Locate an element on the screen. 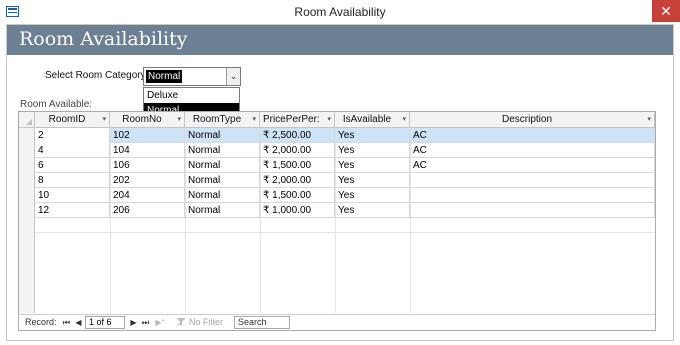 Image resolution: width=680 pixels, height=345 pixels. column-header-label: Description is located at coordinates (527, 119).